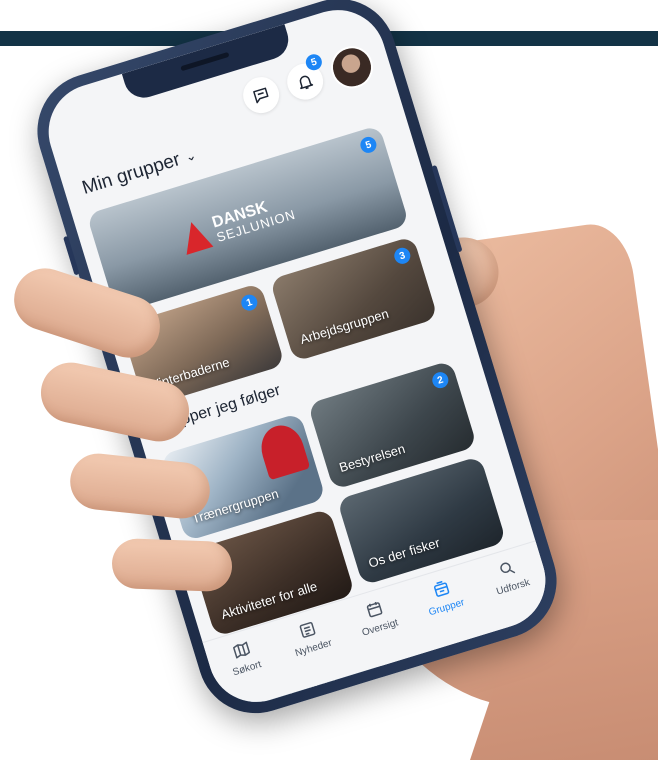 This screenshot has height=760, width=658. Describe the element at coordinates (306, 82) in the screenshot. I see `bell-icon` at that location.